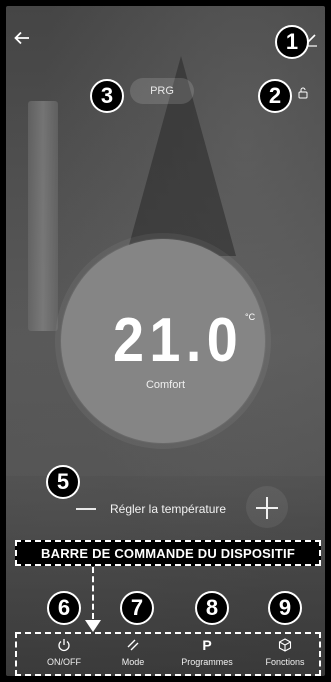  I want to click on cmd-programs: P Programmes, so click(207, 651).